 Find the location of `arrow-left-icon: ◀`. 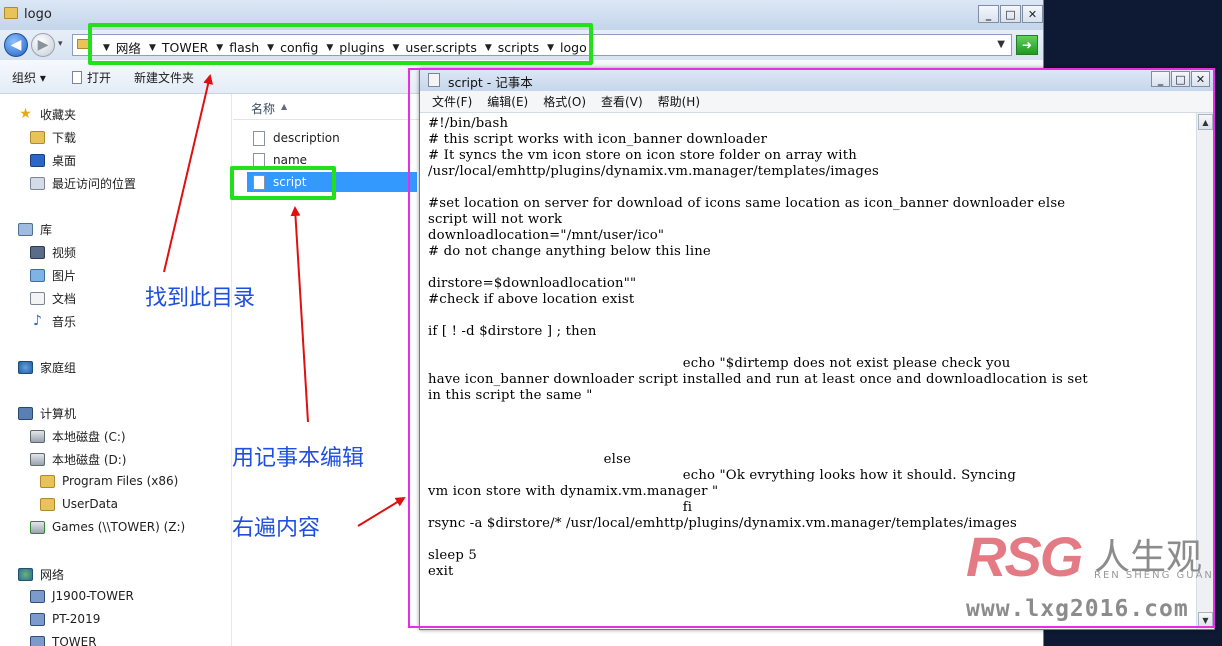

arrow-left-icon: ◀ is located at coordinates (16, 45).